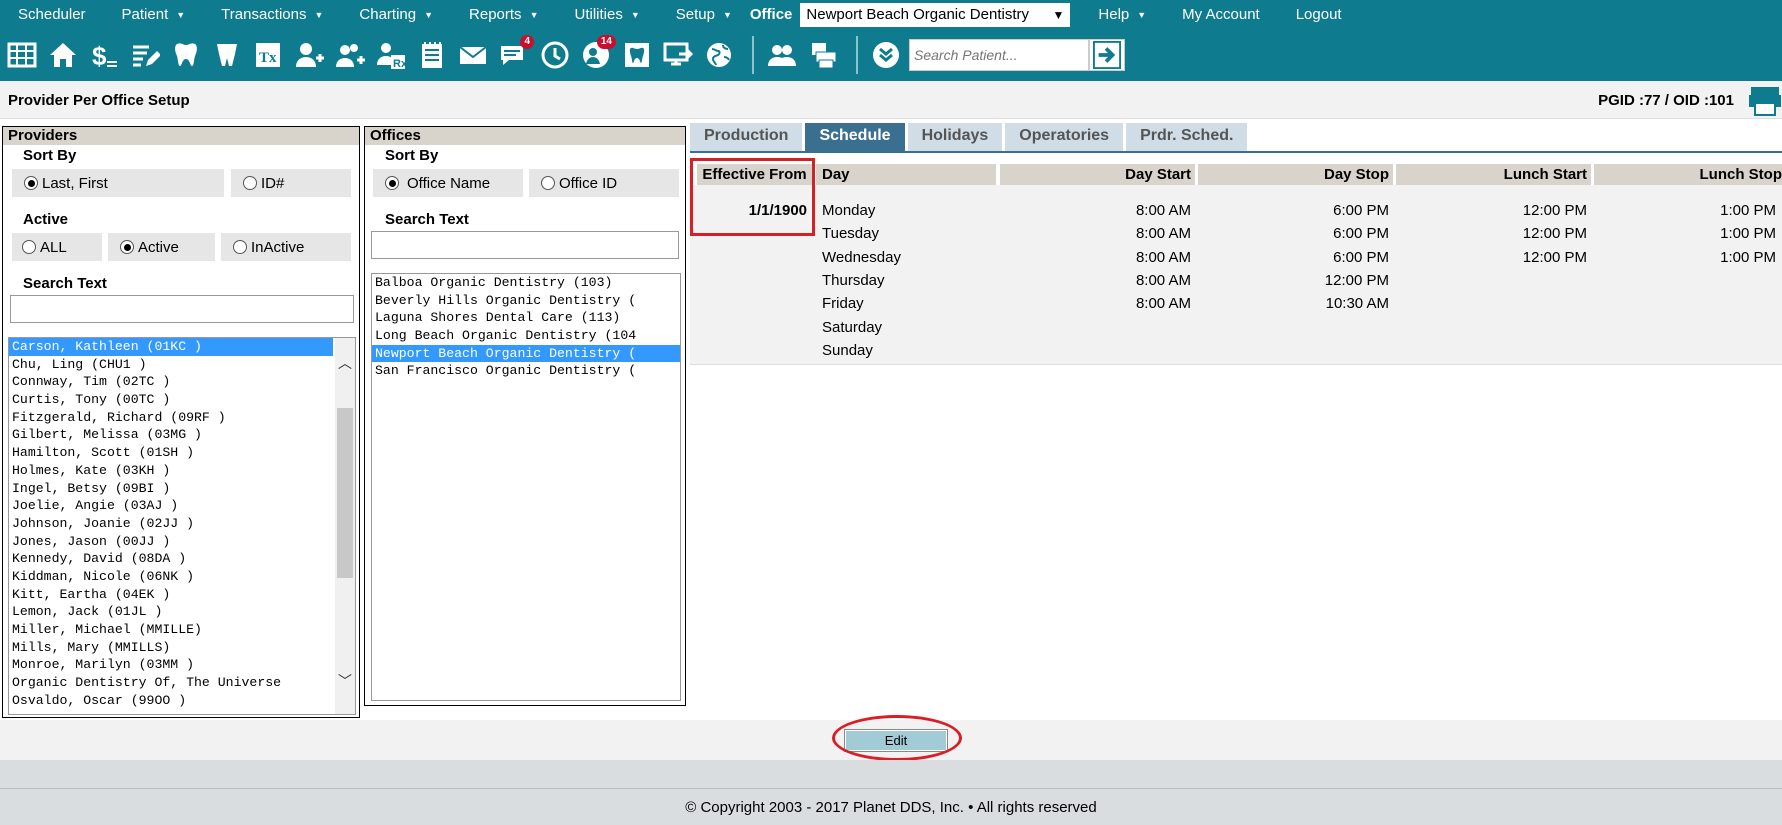 This screenshot has height=825, width=1782. I want to click on provider-list-item: Kiddman, Nicole (06NK ), so click(171, 577).